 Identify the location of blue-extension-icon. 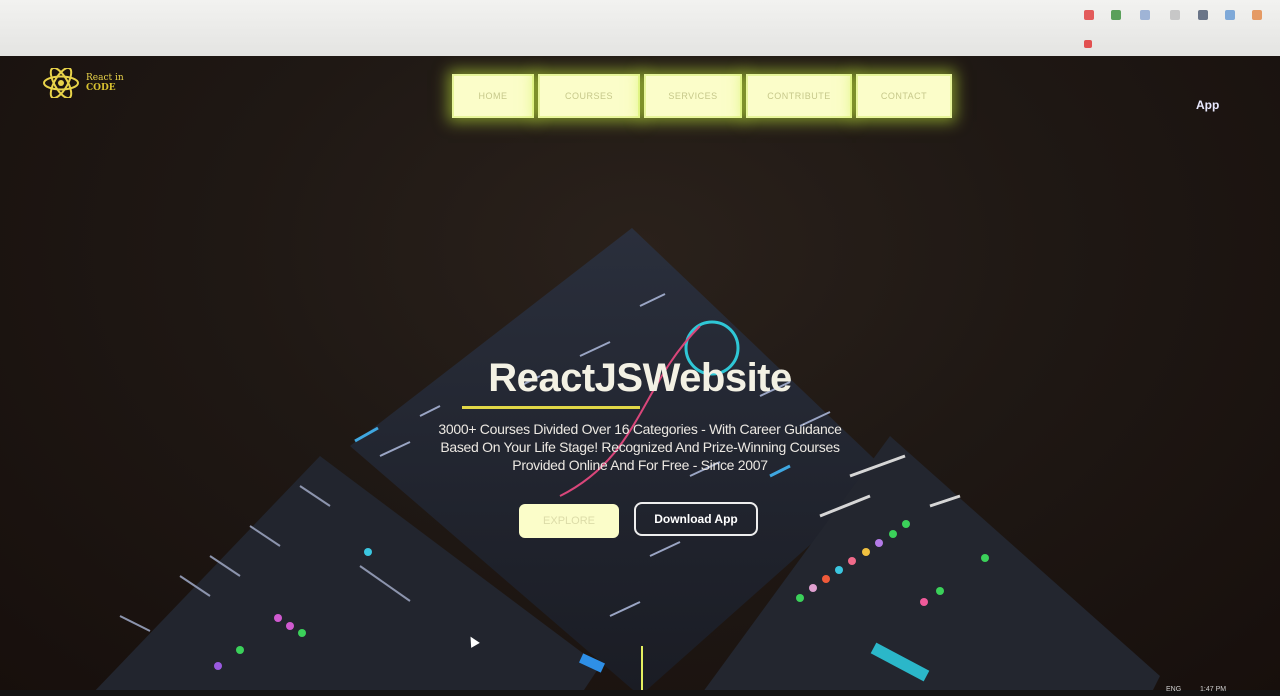
(1230, 15).